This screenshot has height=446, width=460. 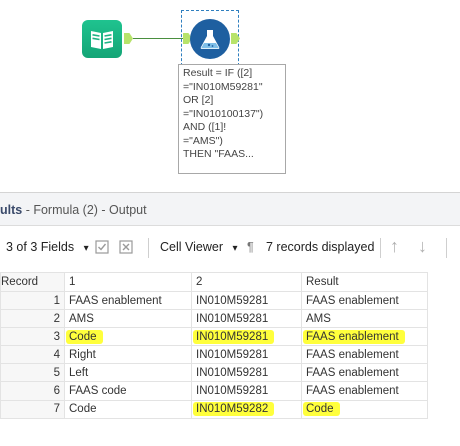 I want to click on column-header-1: 1, so click(x=128, y=282).